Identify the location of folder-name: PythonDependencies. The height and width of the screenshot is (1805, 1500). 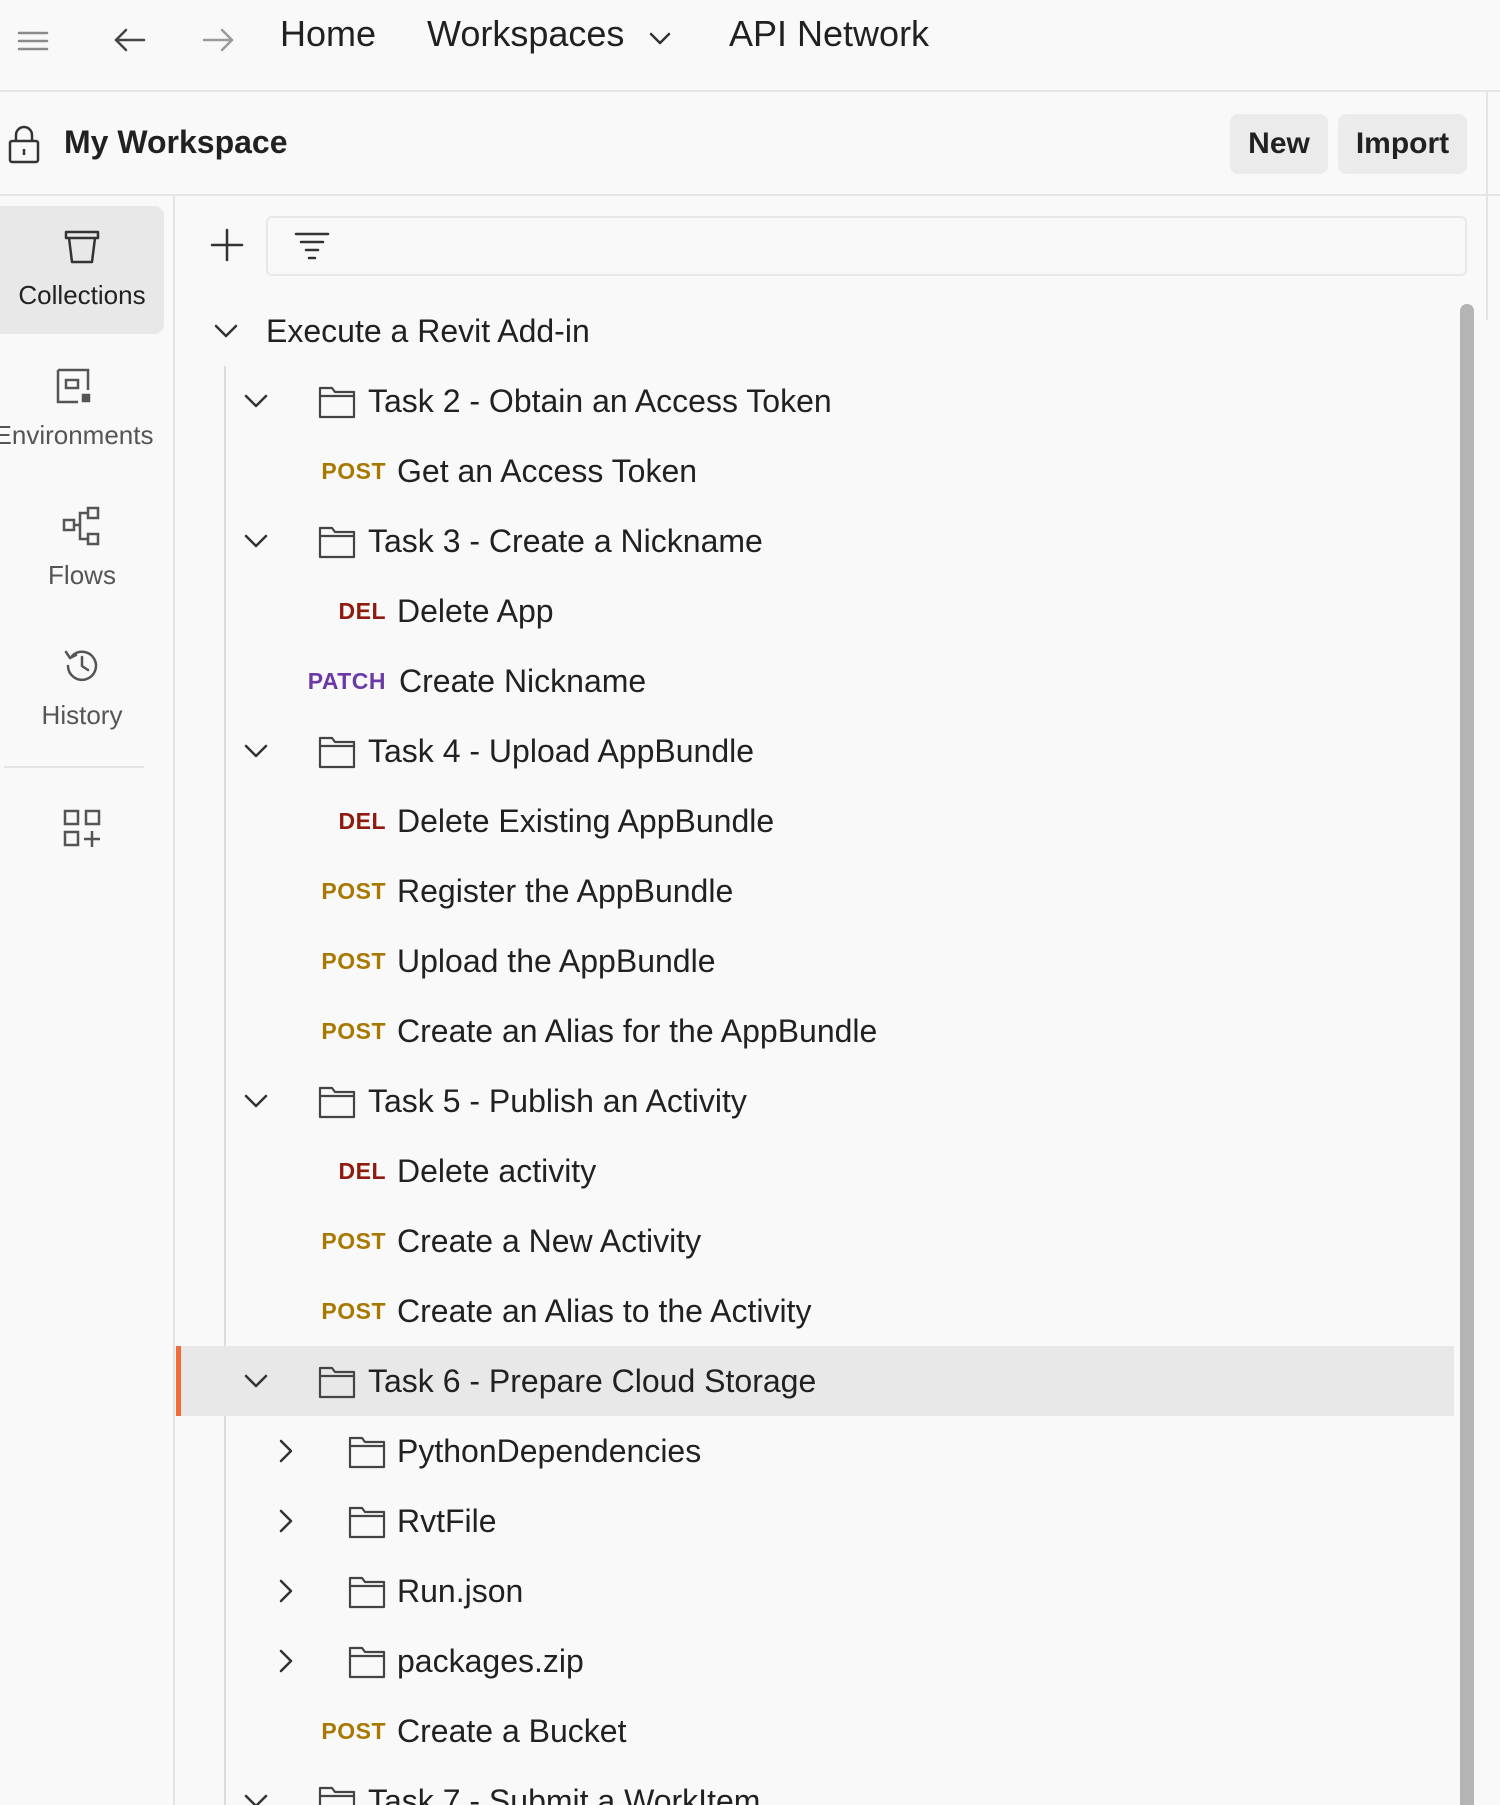
(549, 1451).